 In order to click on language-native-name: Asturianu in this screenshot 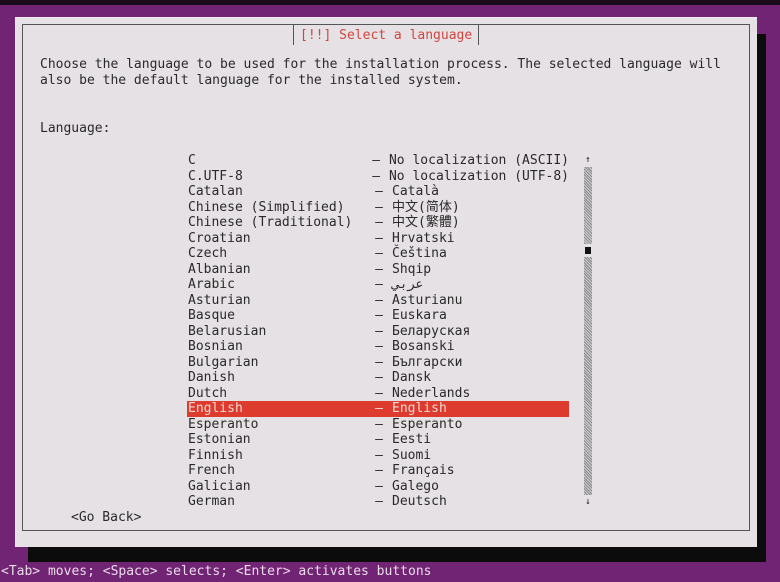, I will do `click(427, 300)`.